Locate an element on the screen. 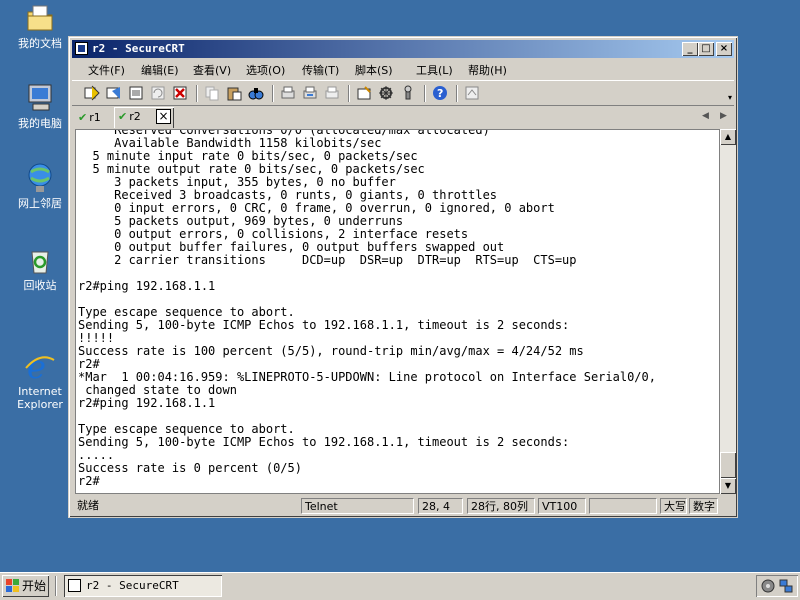  internet-explorer-icon: e is located at coordinates (40, 361).